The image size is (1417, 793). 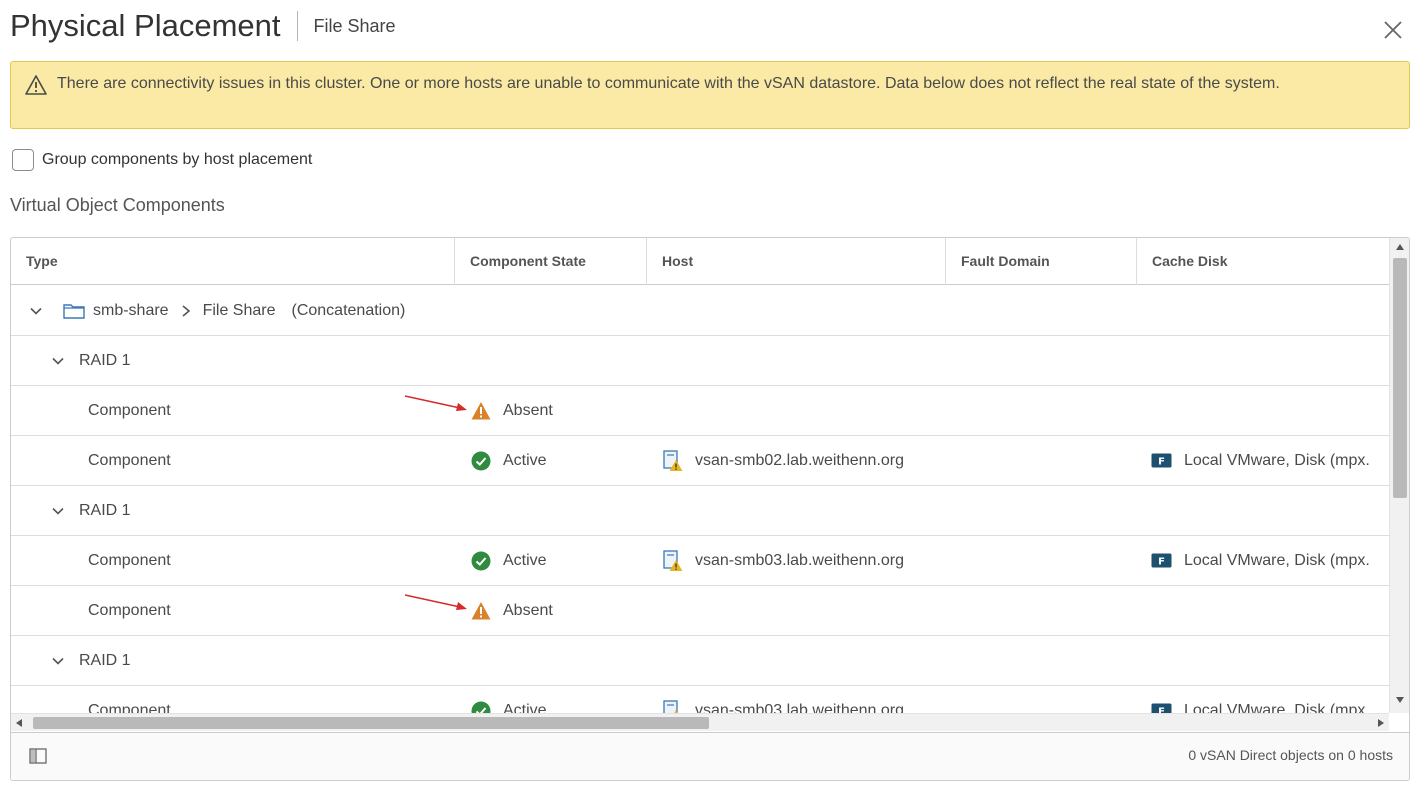 What do you see at coordinates (145, 25) in the screenshot?
I see `dialog-title: Physical Placement` at bounding box center [145, 25].